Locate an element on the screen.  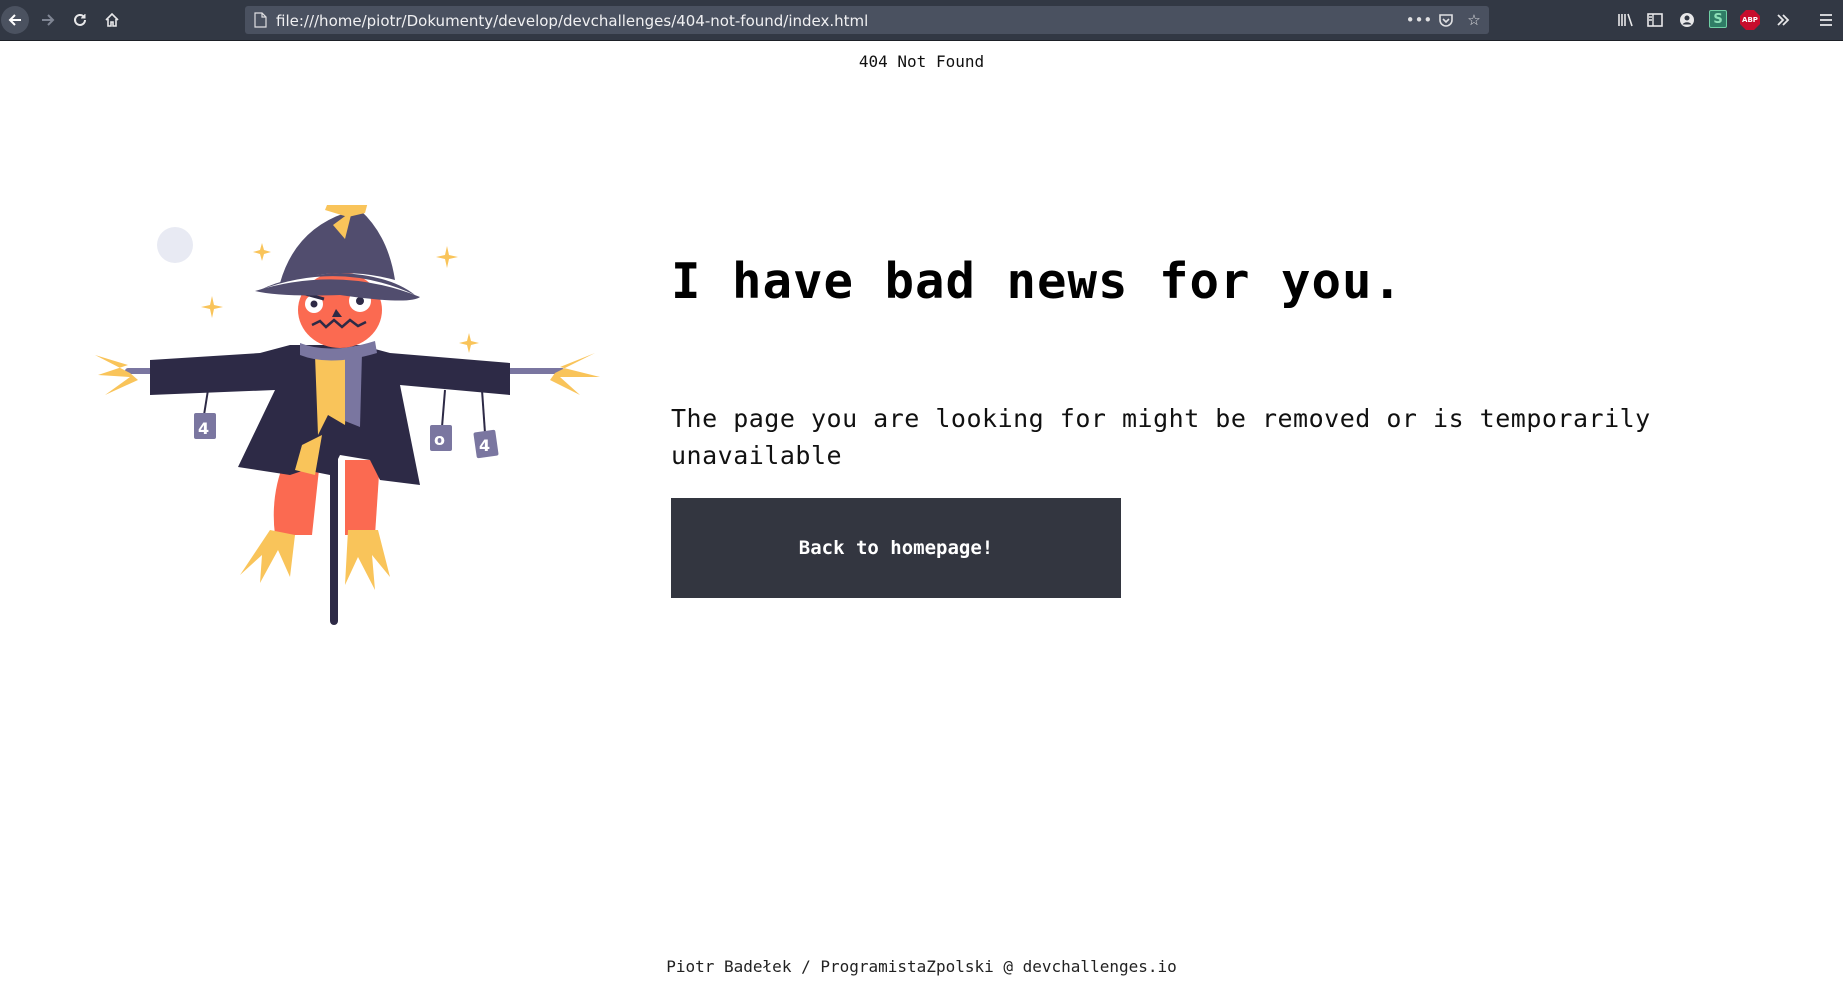
scarecrow-illustration: 4 o 4 is located at coordinates (347, 415).